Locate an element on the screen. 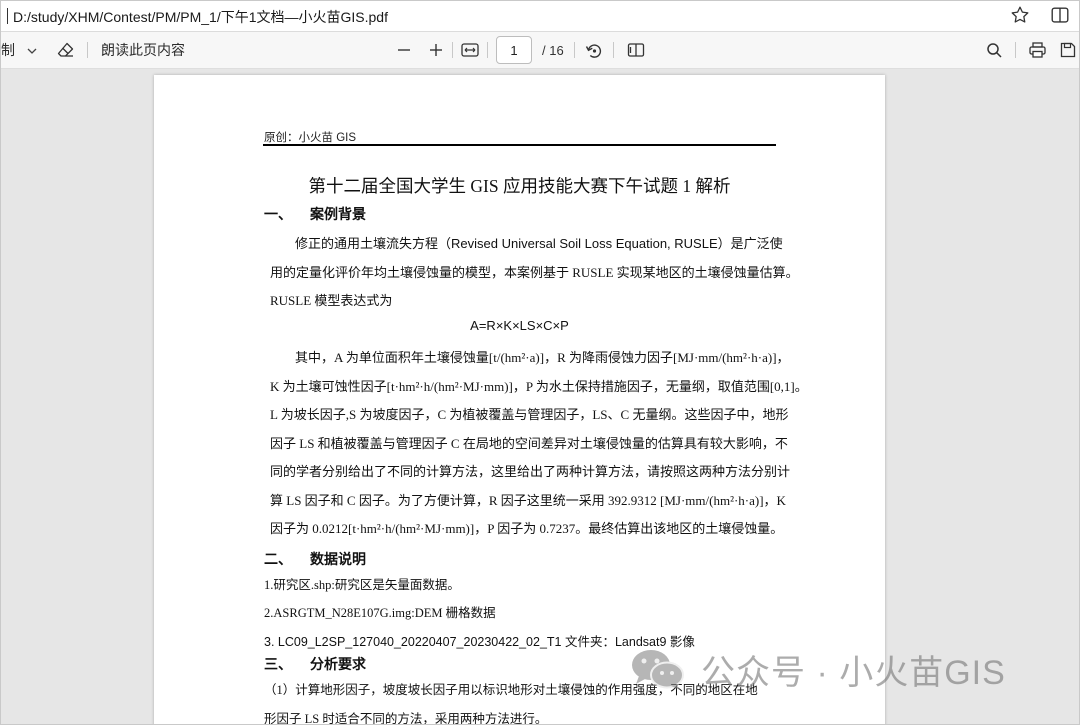 Image resolution: width=1080 pixels, height=725 pixels. draw-label: 制 is located at coordinates (8, 50).